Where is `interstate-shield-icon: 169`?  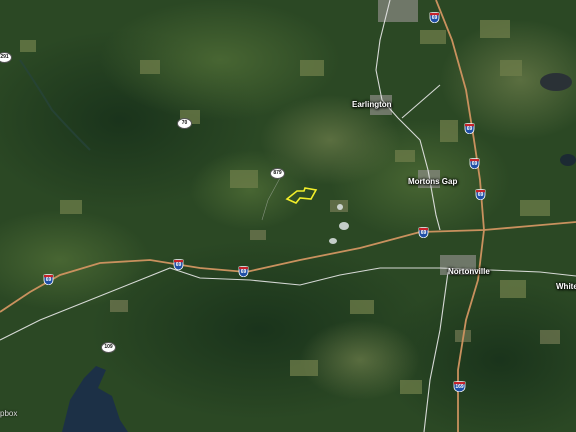
interstate-shield-icon: 169 is located at coordinates (459, 386).